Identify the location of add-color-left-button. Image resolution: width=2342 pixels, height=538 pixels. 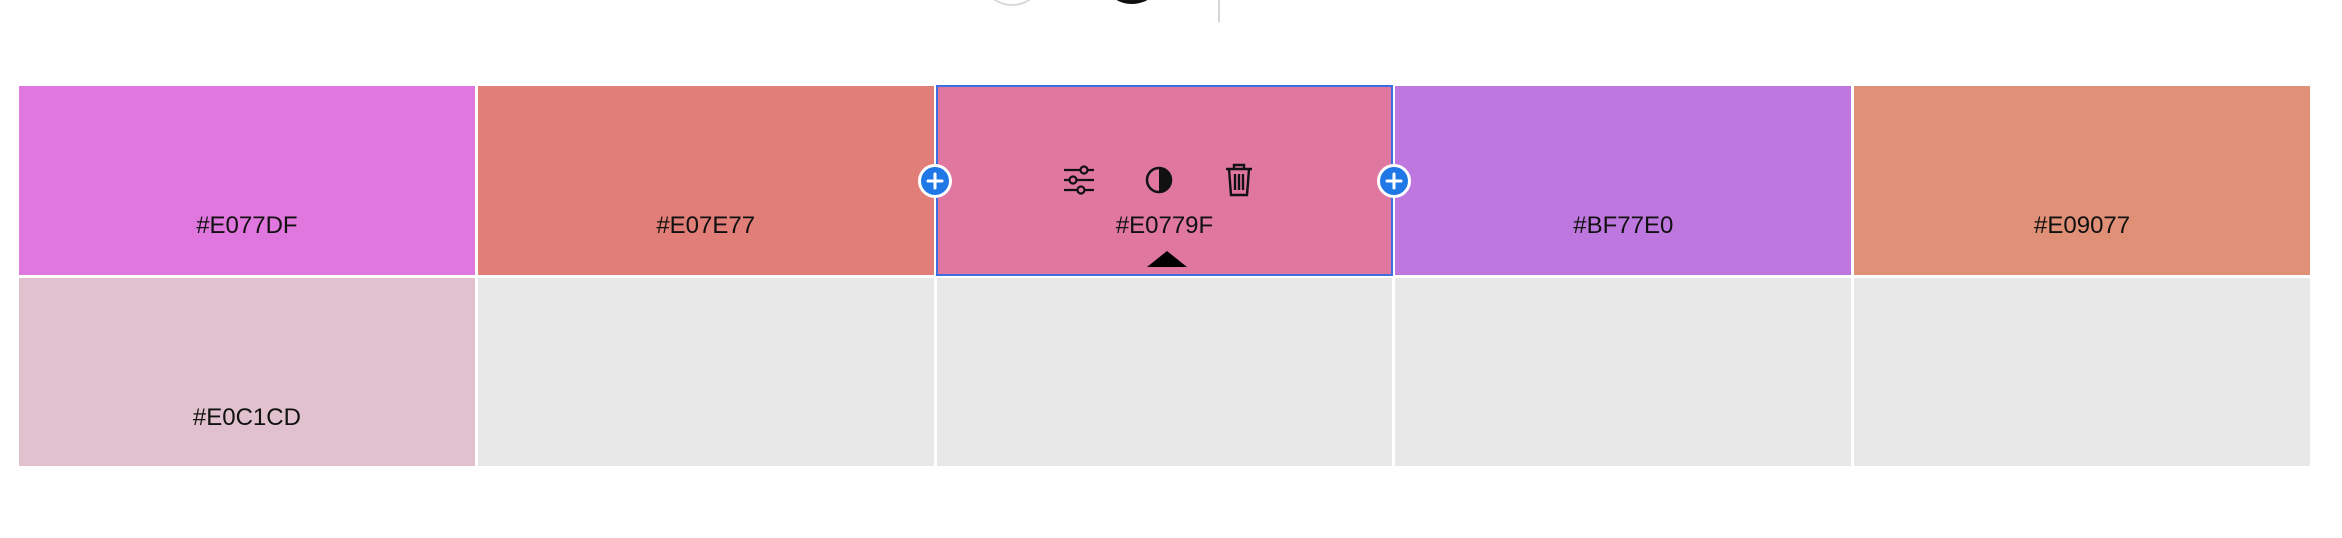
(934, 181).